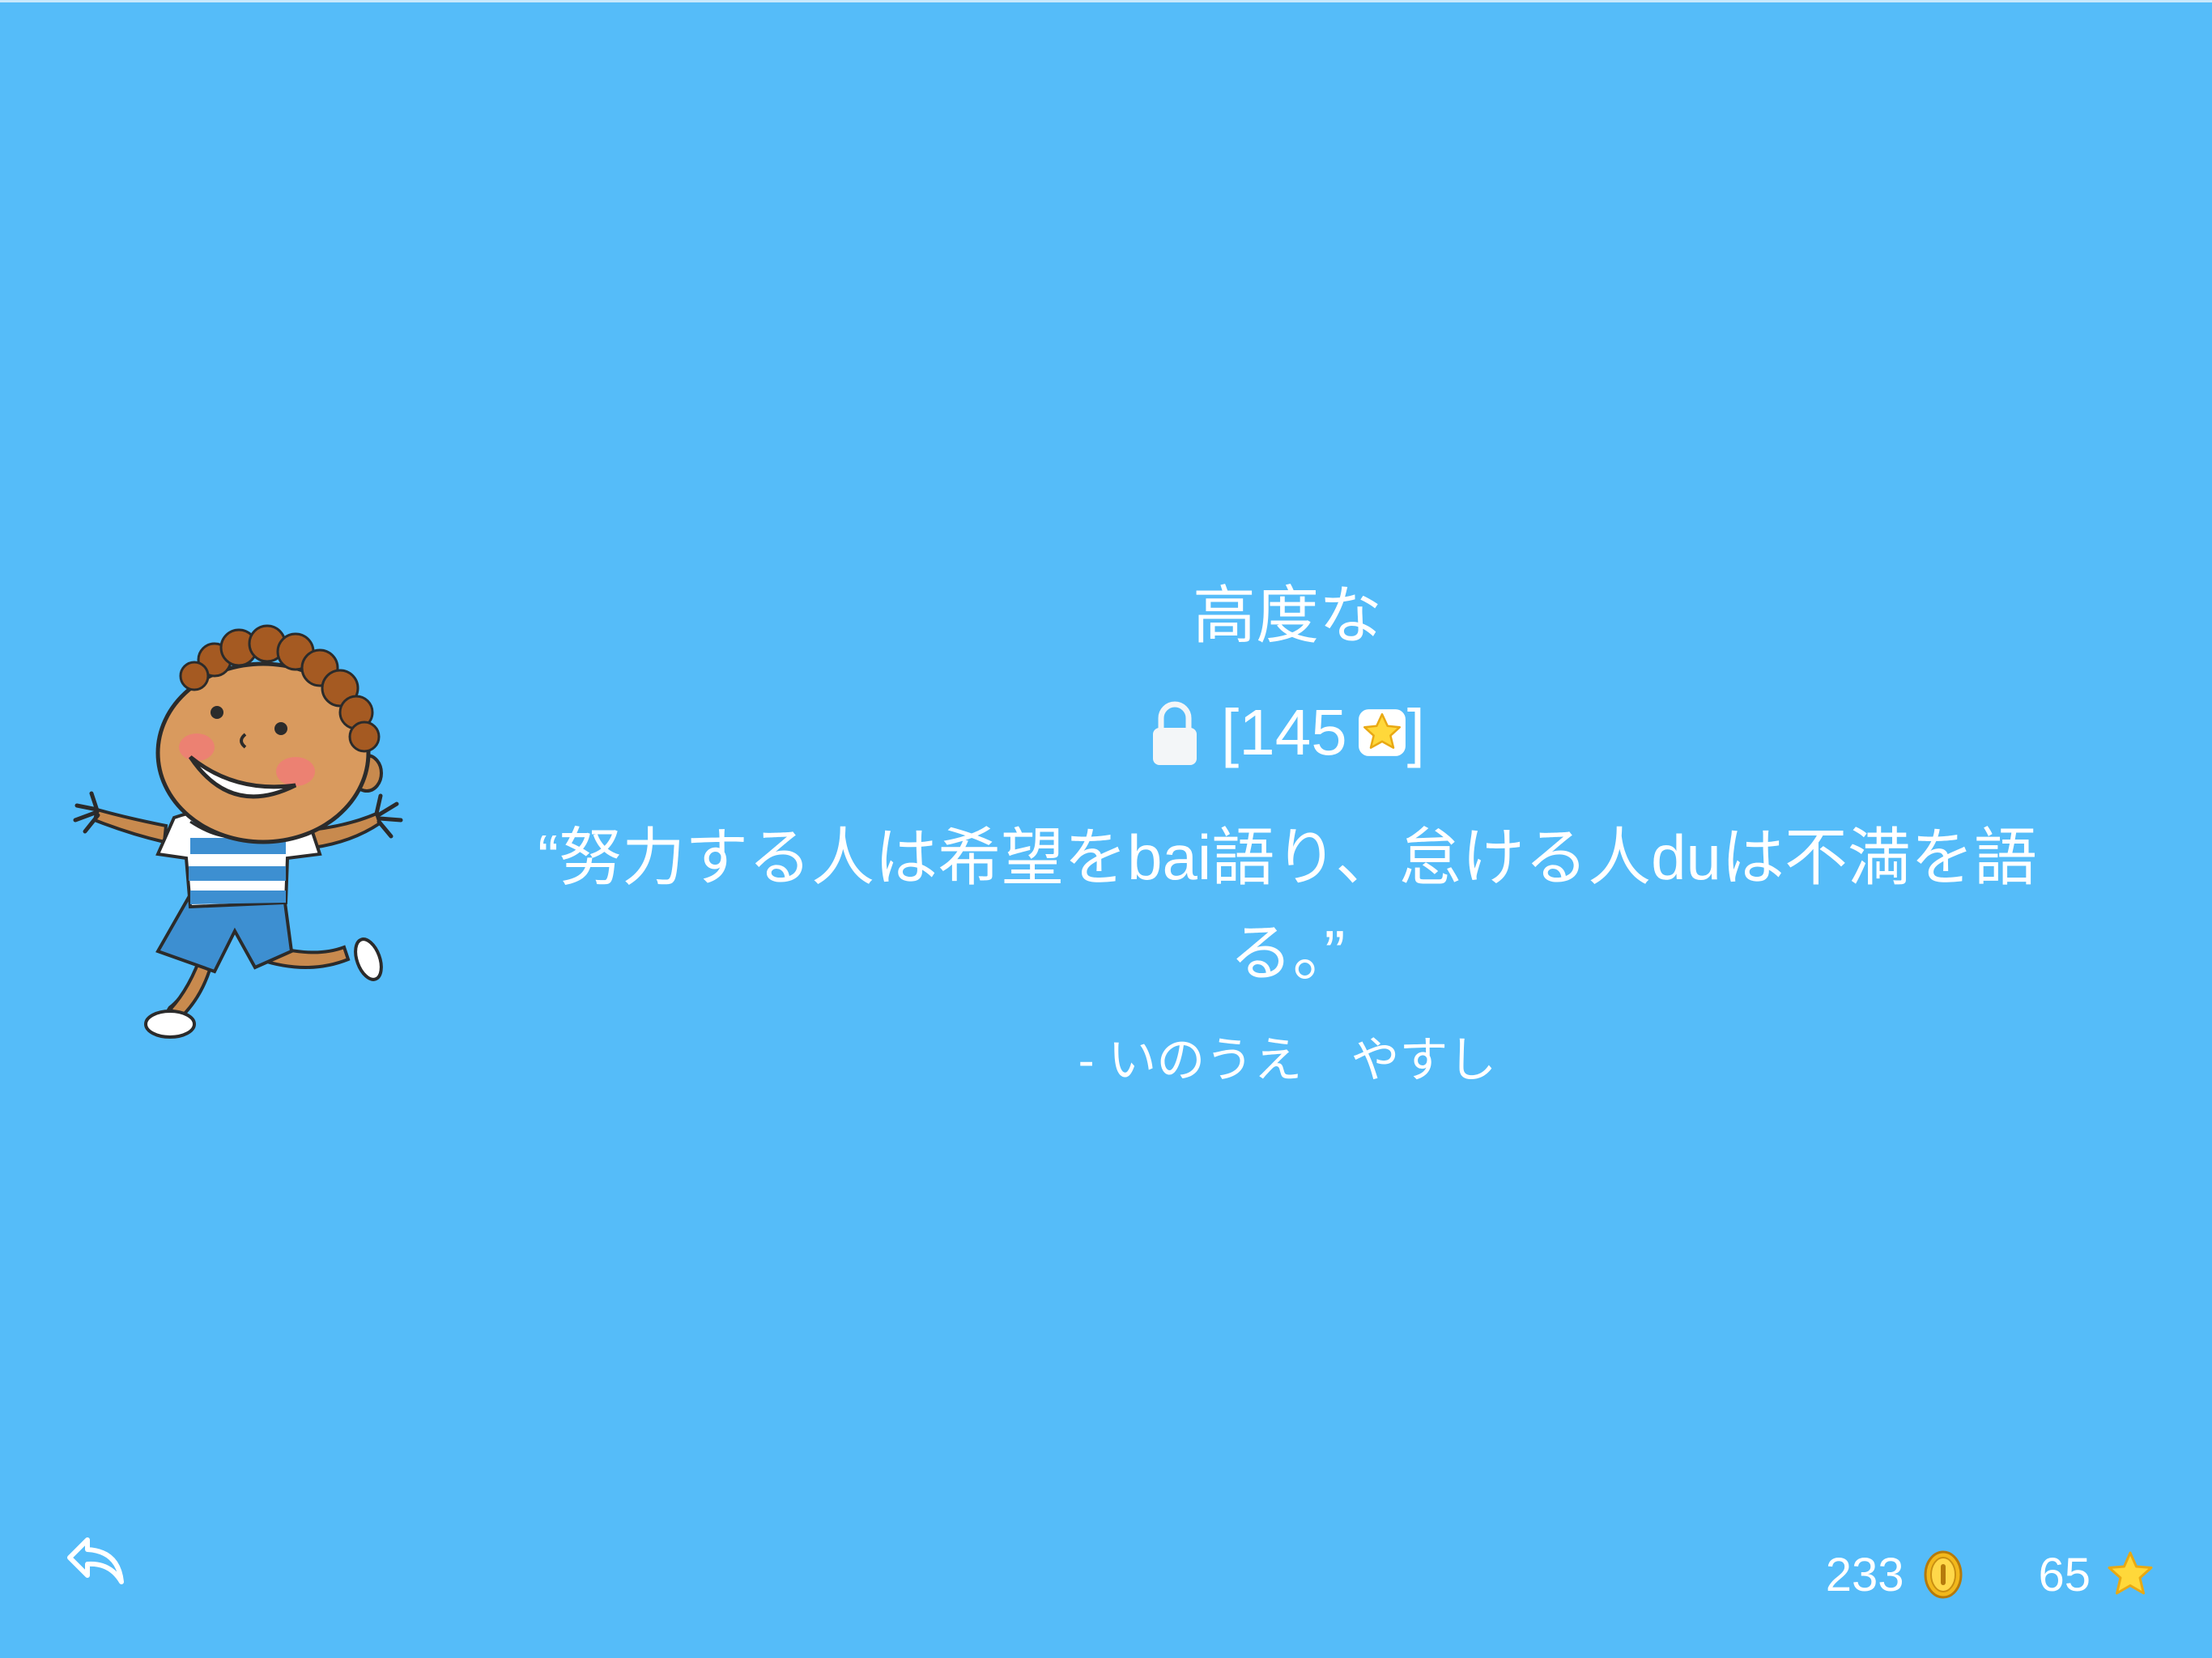 This screenshot has height=1658, width=2212. I want to click on level-title: 高度な, so click(1287, 615).